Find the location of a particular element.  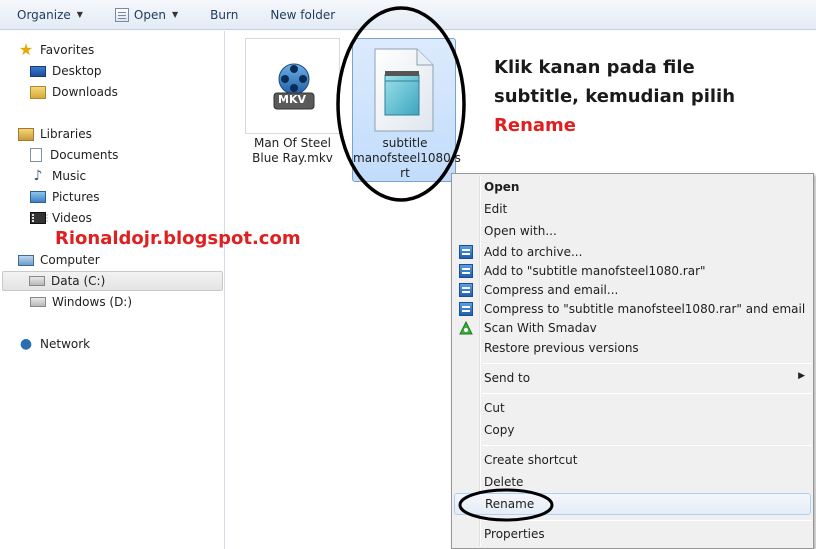

burn-button: Burn is located at coordinates (224, 15).